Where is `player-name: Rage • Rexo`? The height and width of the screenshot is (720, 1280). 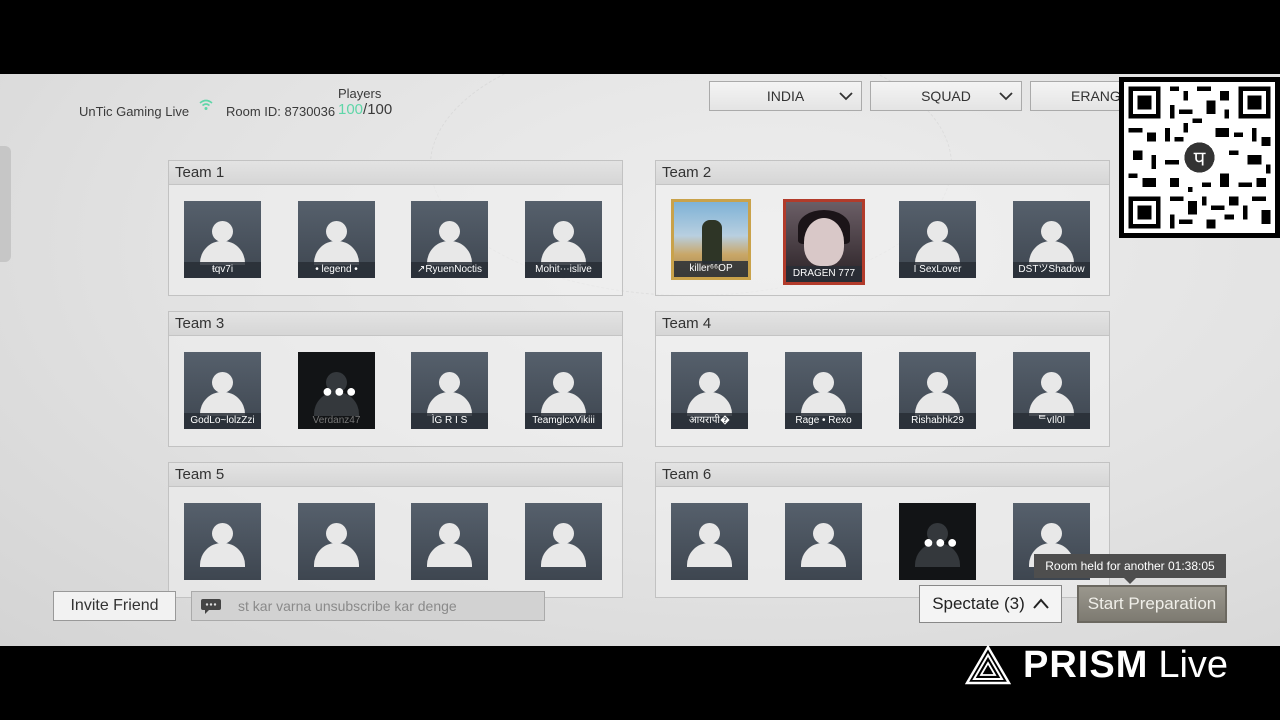 player-name: Rage • Rexo is located at coordinates (823, 421).